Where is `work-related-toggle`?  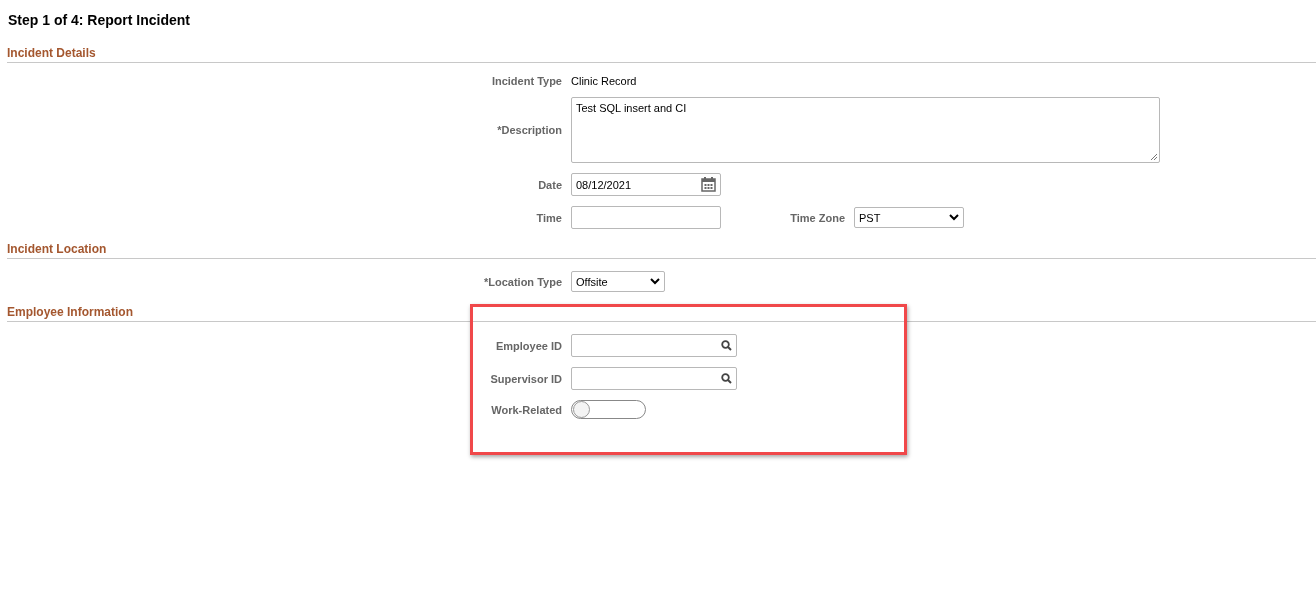 work-related-toggle is located at coordinates (608, 409).